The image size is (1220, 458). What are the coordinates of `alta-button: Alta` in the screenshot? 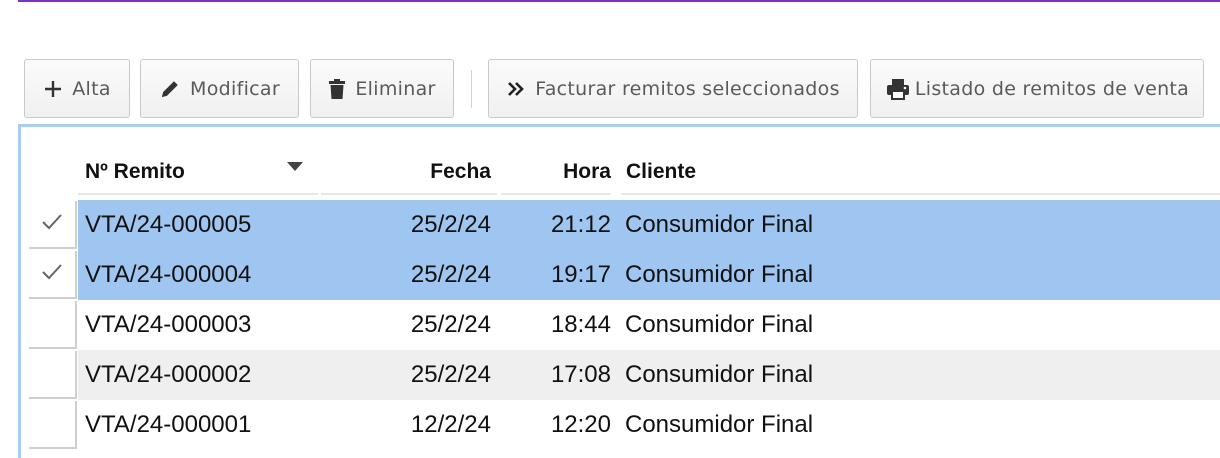 It's located at (77, 88).